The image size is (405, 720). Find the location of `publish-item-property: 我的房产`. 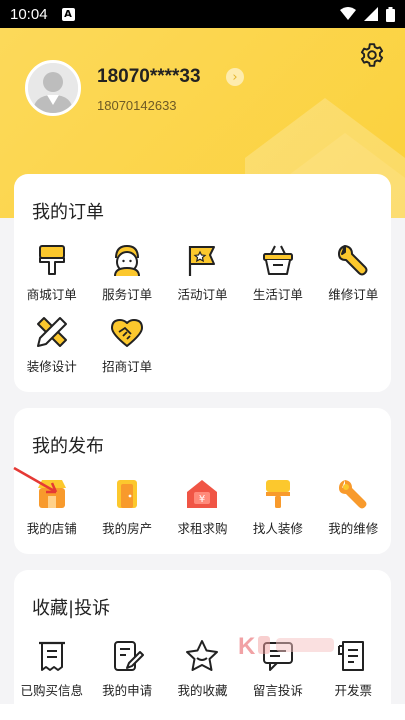

publish-item-property: 我的房产 is located at coordinates (126, 508).